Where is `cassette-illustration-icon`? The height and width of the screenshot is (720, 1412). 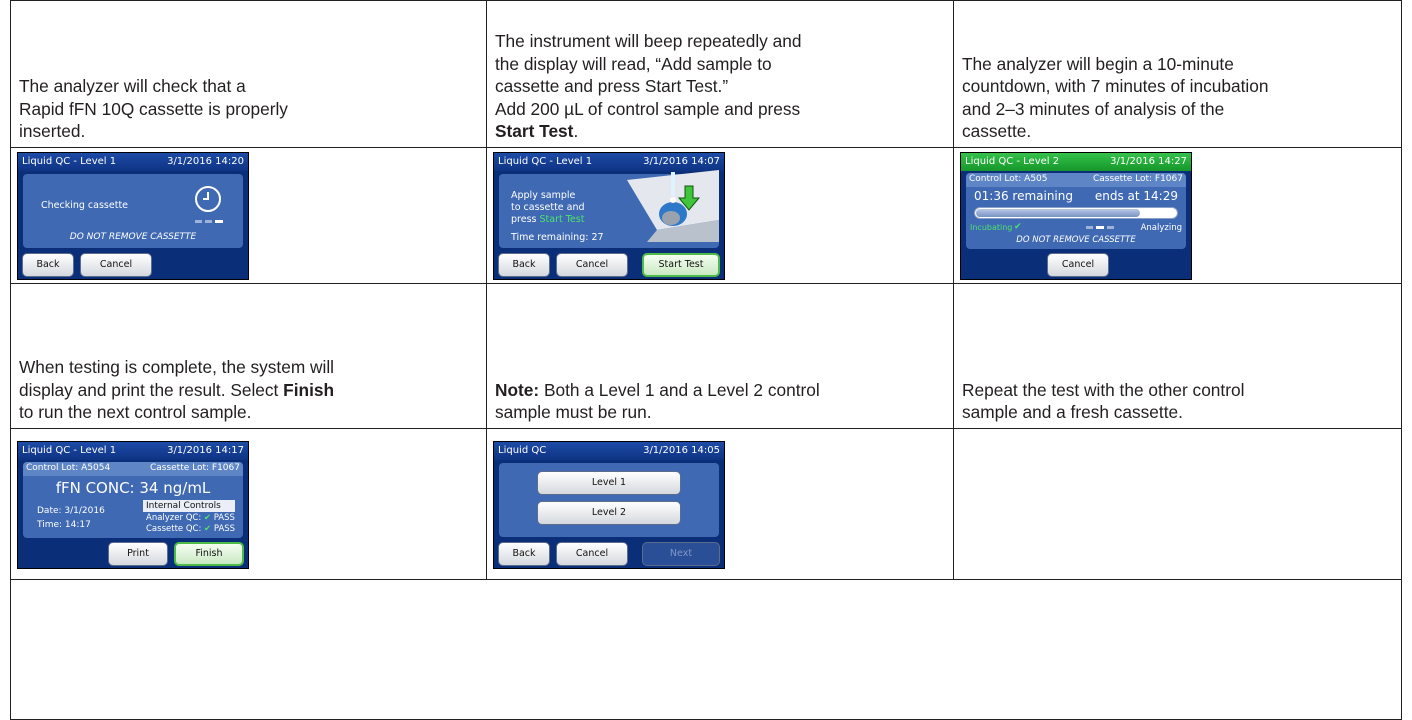 cassette-illustration-icon is located at coordinates (673, 206).